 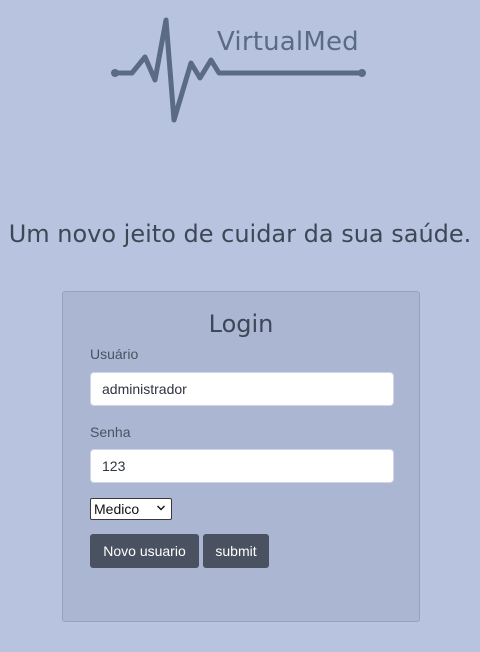 What do you see at coordinates (236, 551) in the screenshot?
I see `submit-button: submit` at bounding box center [236, 551].